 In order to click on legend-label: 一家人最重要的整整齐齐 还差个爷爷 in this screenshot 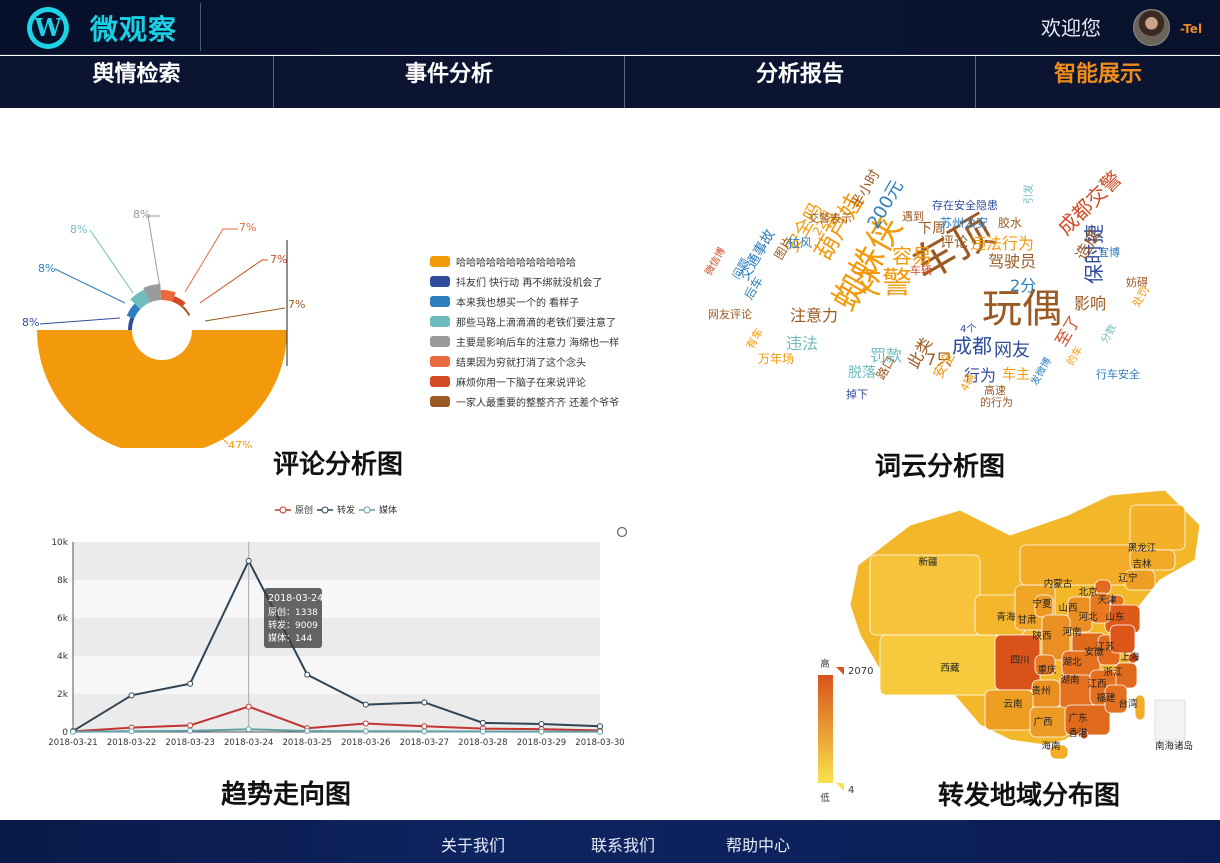, I will do `click(537, 402)`.